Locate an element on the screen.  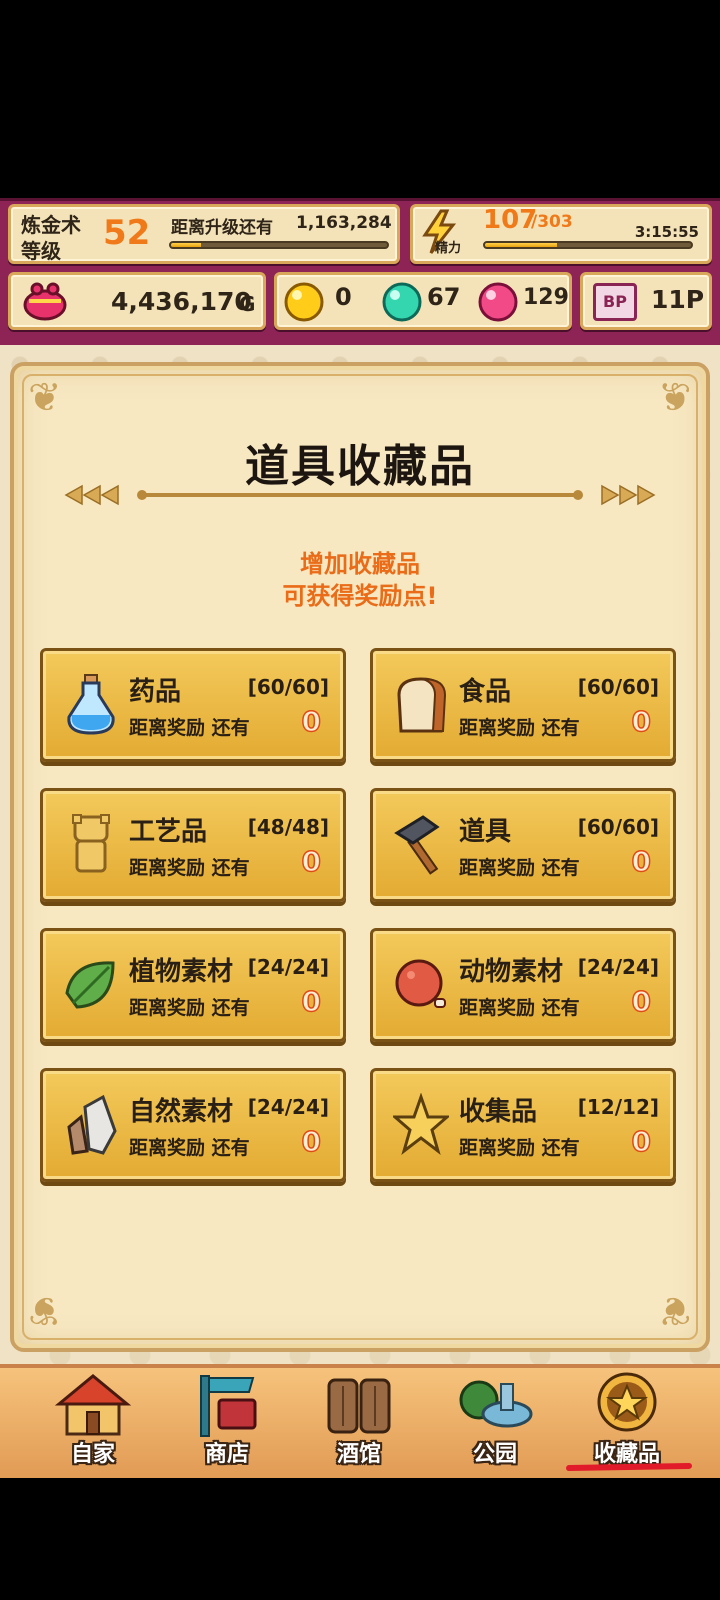
alchemy-level-value: 52 is located at coordinates (127, 233).